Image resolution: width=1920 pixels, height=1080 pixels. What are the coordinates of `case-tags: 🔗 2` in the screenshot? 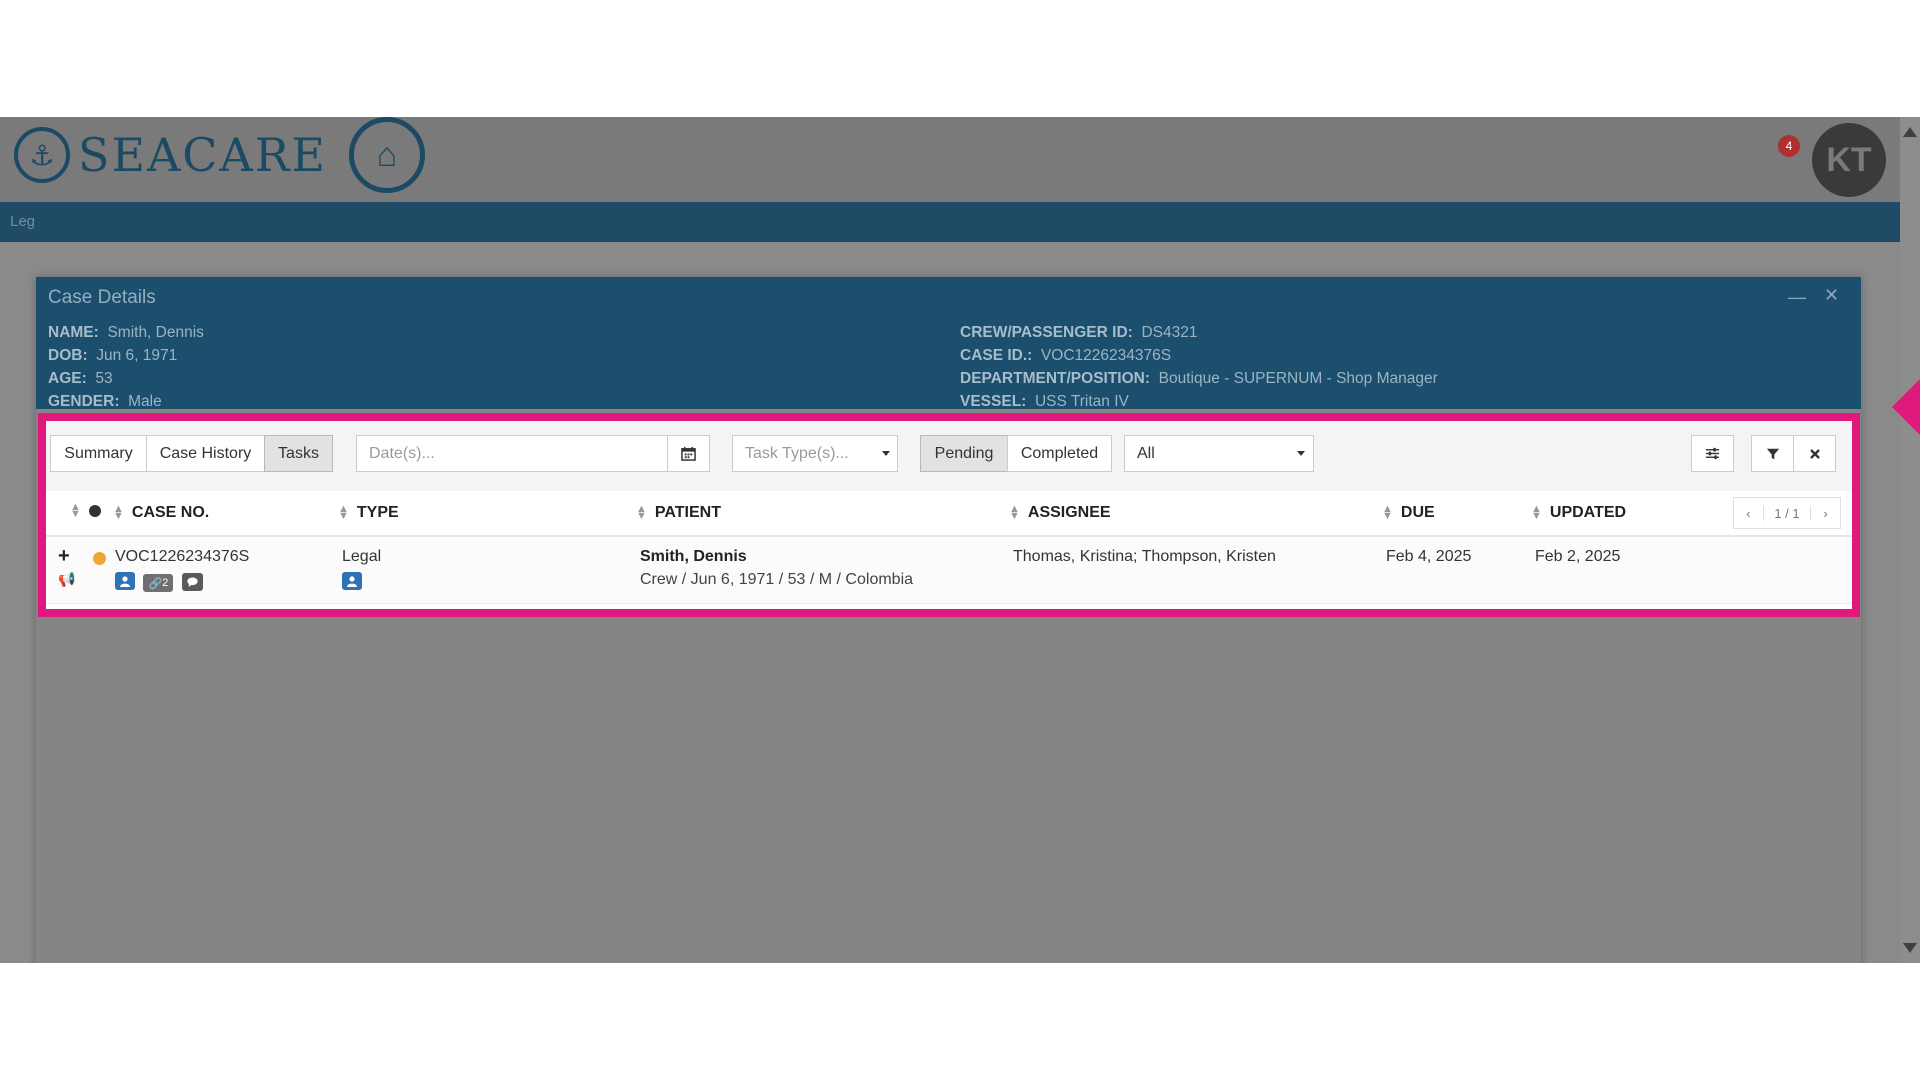 It's located at (161, 582).